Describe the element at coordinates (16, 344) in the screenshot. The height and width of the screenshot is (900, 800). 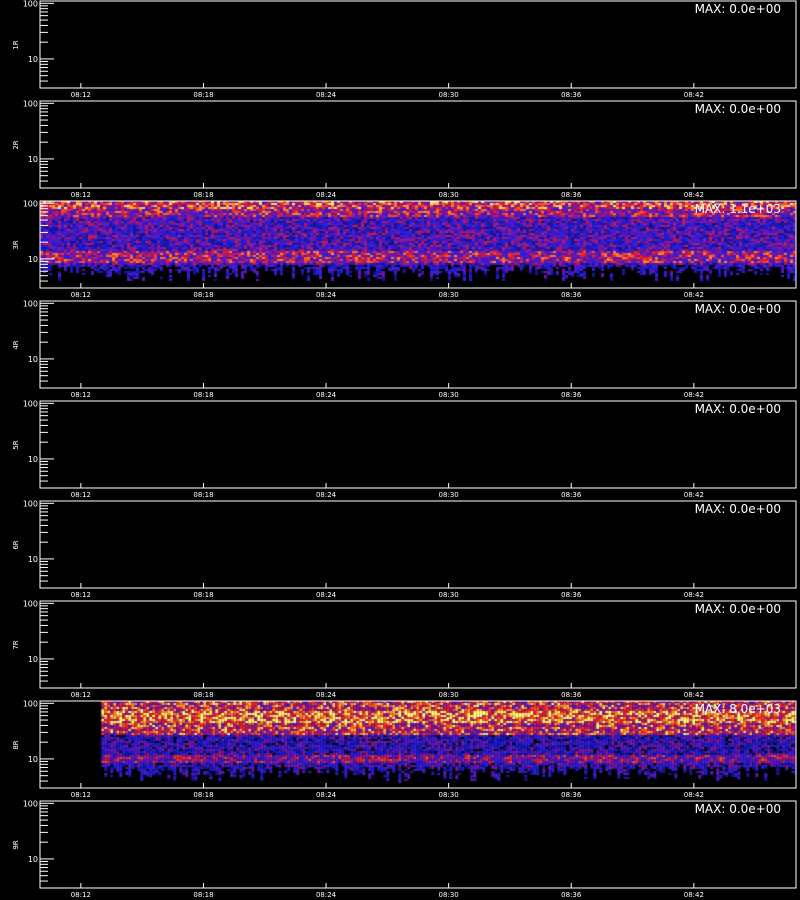
I see `panel-label: 4R` at that location.